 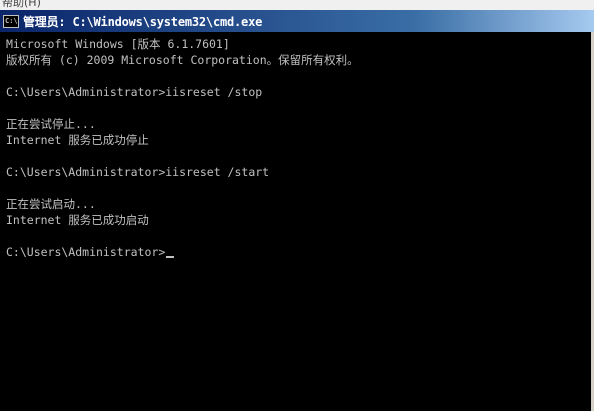 I want to click on console-prompt-line: C:\Users\Administrator>, so click(x=299, y=252).